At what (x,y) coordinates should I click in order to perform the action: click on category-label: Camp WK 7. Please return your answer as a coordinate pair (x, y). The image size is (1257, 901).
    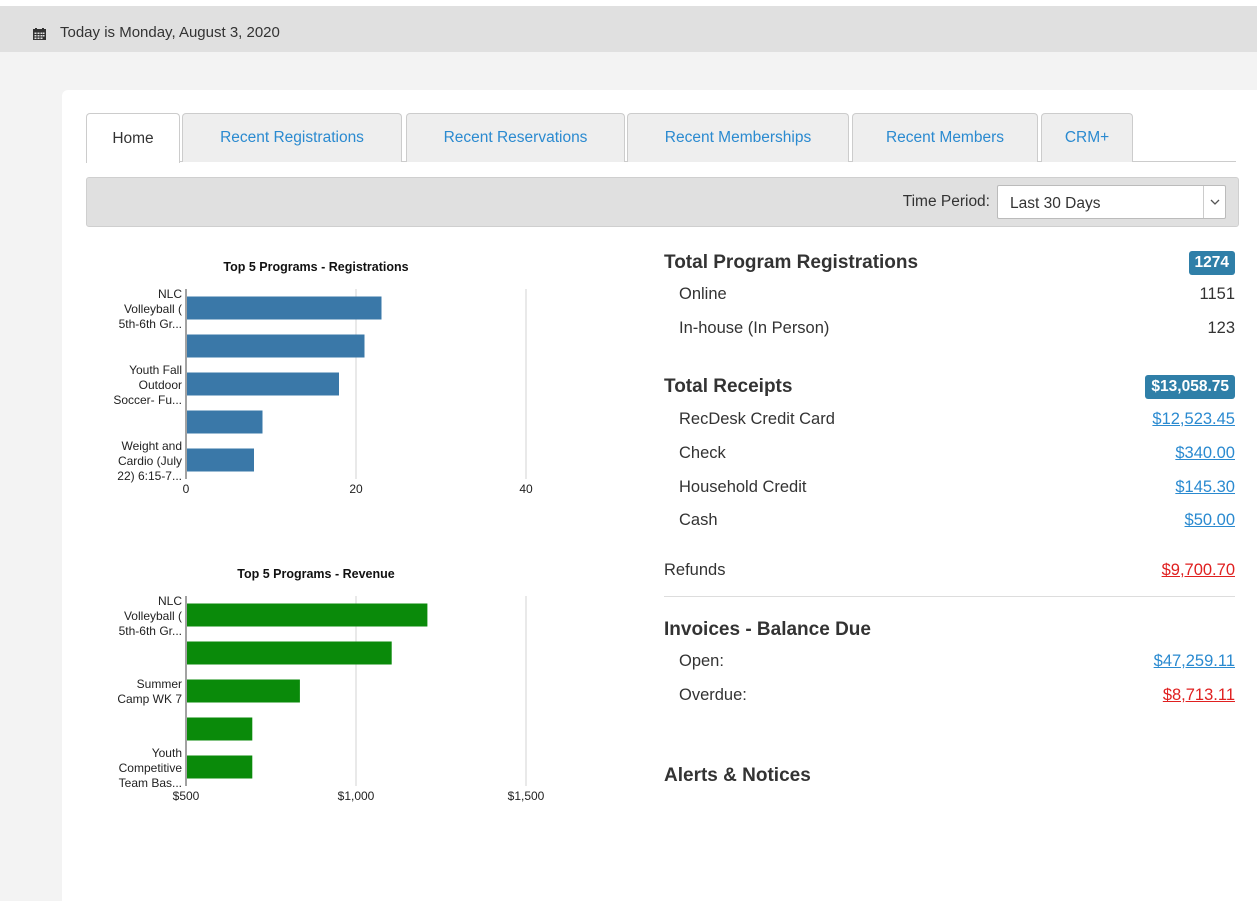
    Looking at the image, I should click on (149, 699).